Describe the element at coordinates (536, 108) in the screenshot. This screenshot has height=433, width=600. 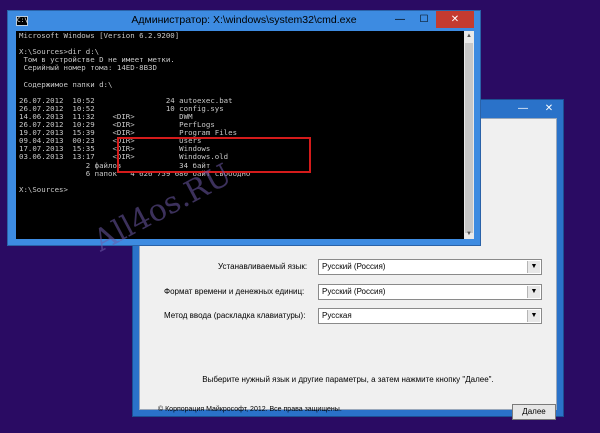
I see `setup-window-controls: — ✕` at that location.